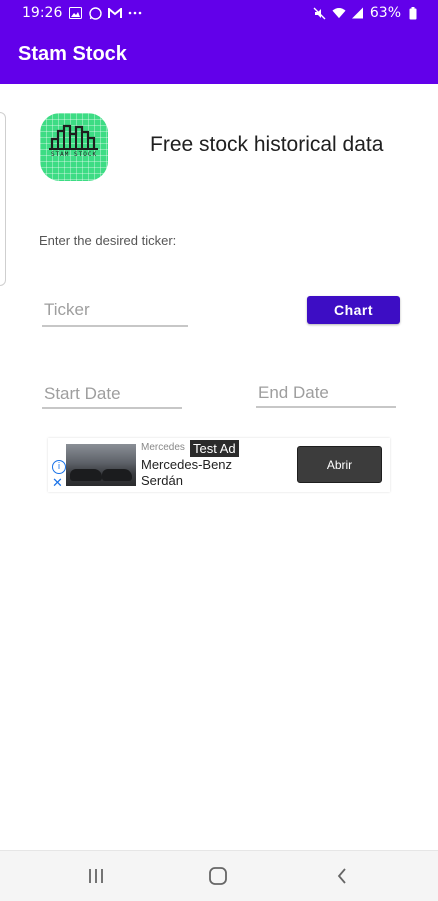 The height and width of the screenshot is (901, 438). What do you see at coordinates (385, 13) in the screenshot?
I see `battery-percent: 63%` at bounding box center [385, 13].